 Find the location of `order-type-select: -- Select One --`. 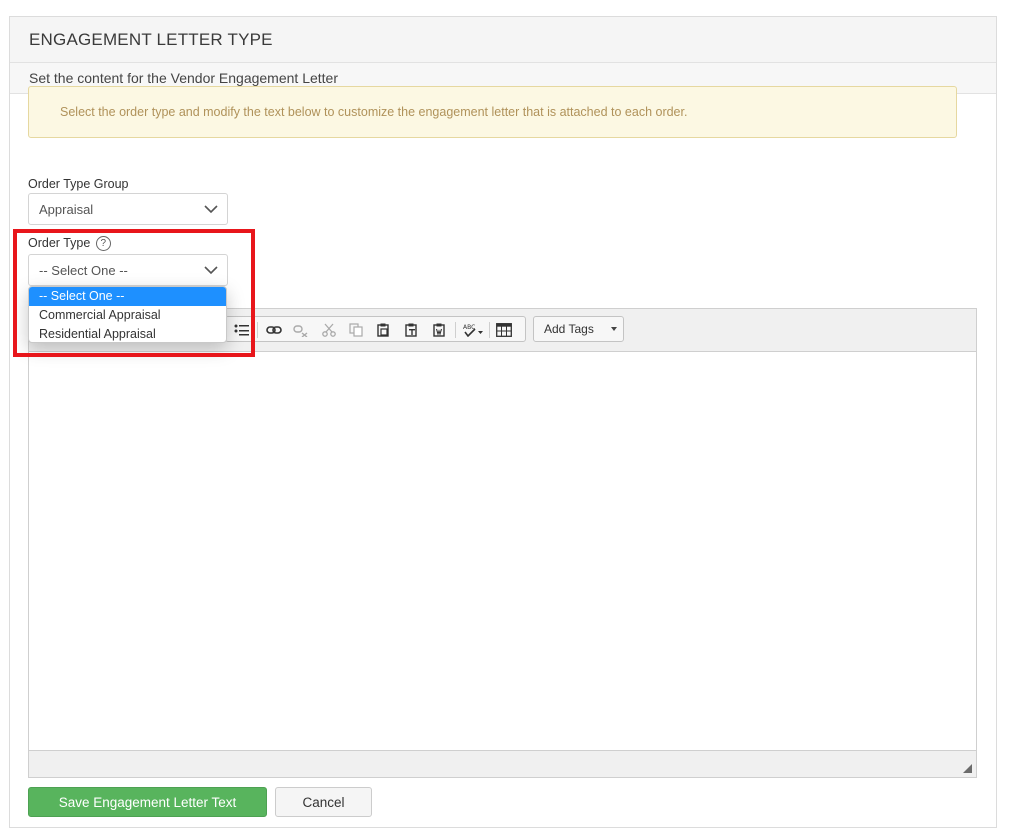

order-type-select: -- Select One -- is located at coordinates (128, 270).